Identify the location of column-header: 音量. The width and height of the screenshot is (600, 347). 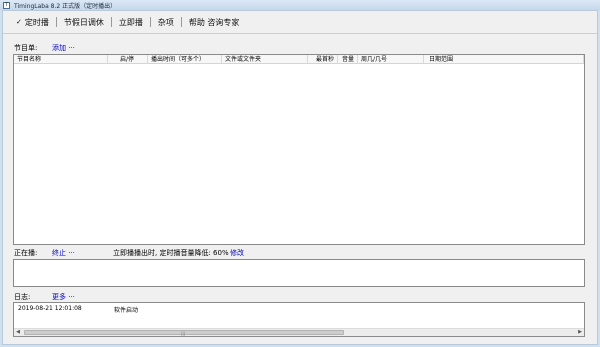
(348, 59).